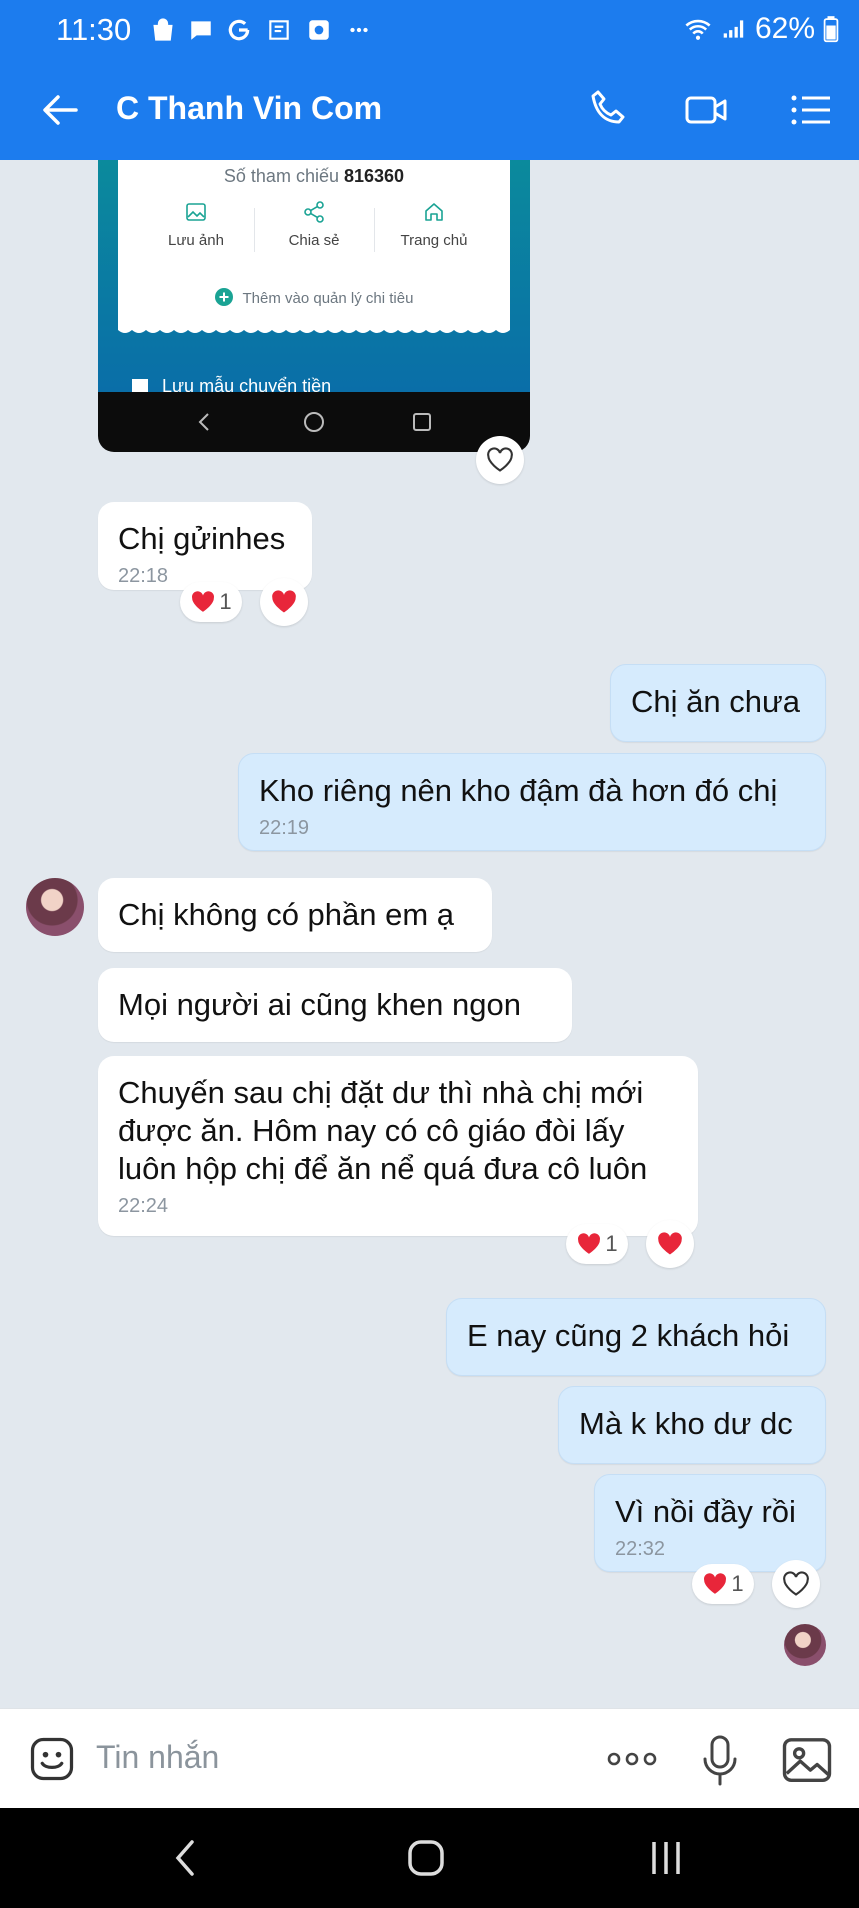 The width and height of the screenshot is (859, 1908). Describe the element at coordinates (374, 176) in the screenshot. I see `reference-number: 816360` at that location.